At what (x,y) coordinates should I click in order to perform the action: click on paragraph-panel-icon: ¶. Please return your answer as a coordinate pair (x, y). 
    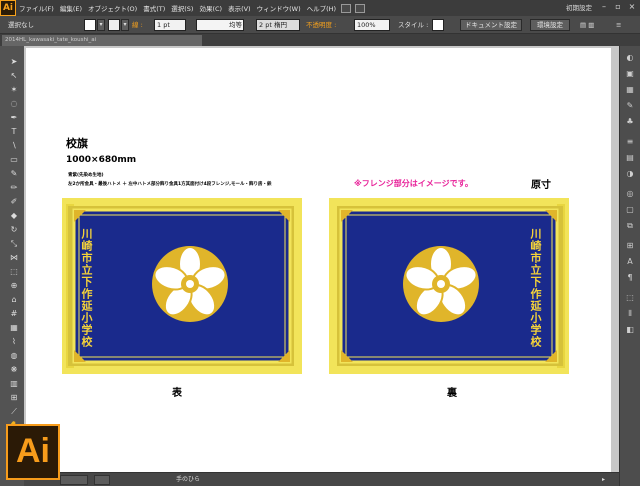
    Looking at the image, I should click on (630, 278).